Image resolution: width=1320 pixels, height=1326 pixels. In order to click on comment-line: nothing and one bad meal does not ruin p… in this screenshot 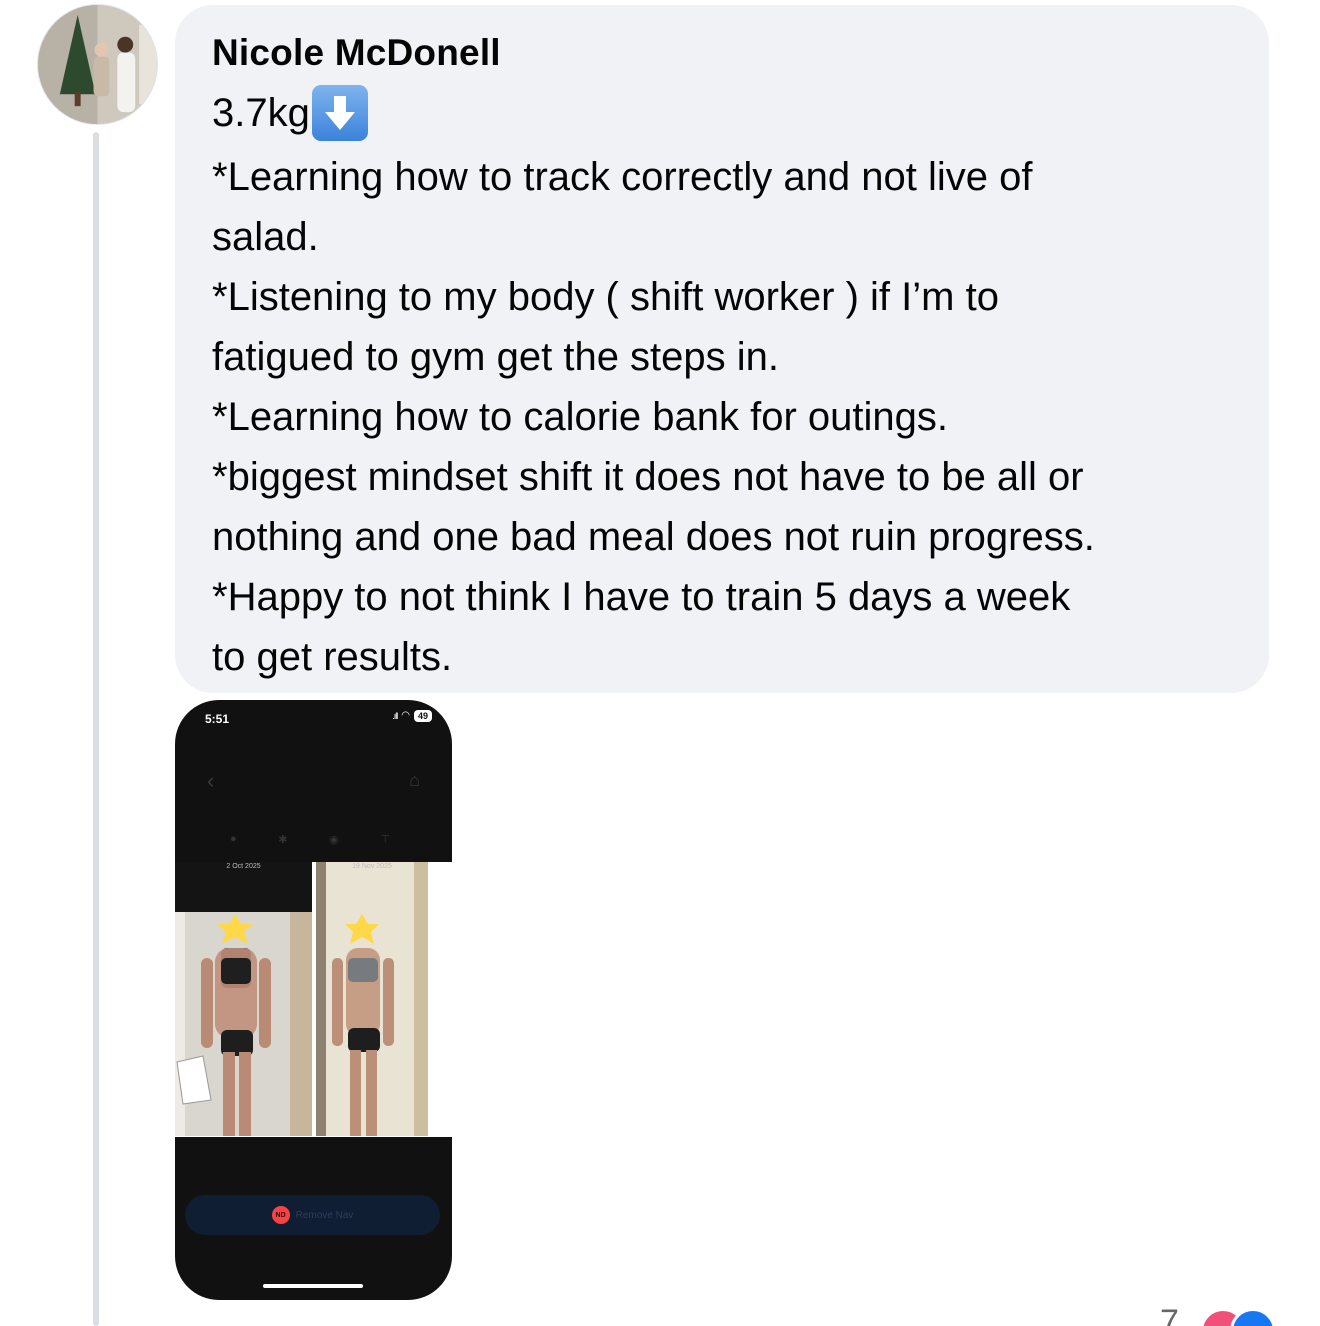, I will do `click(653, 537)`.